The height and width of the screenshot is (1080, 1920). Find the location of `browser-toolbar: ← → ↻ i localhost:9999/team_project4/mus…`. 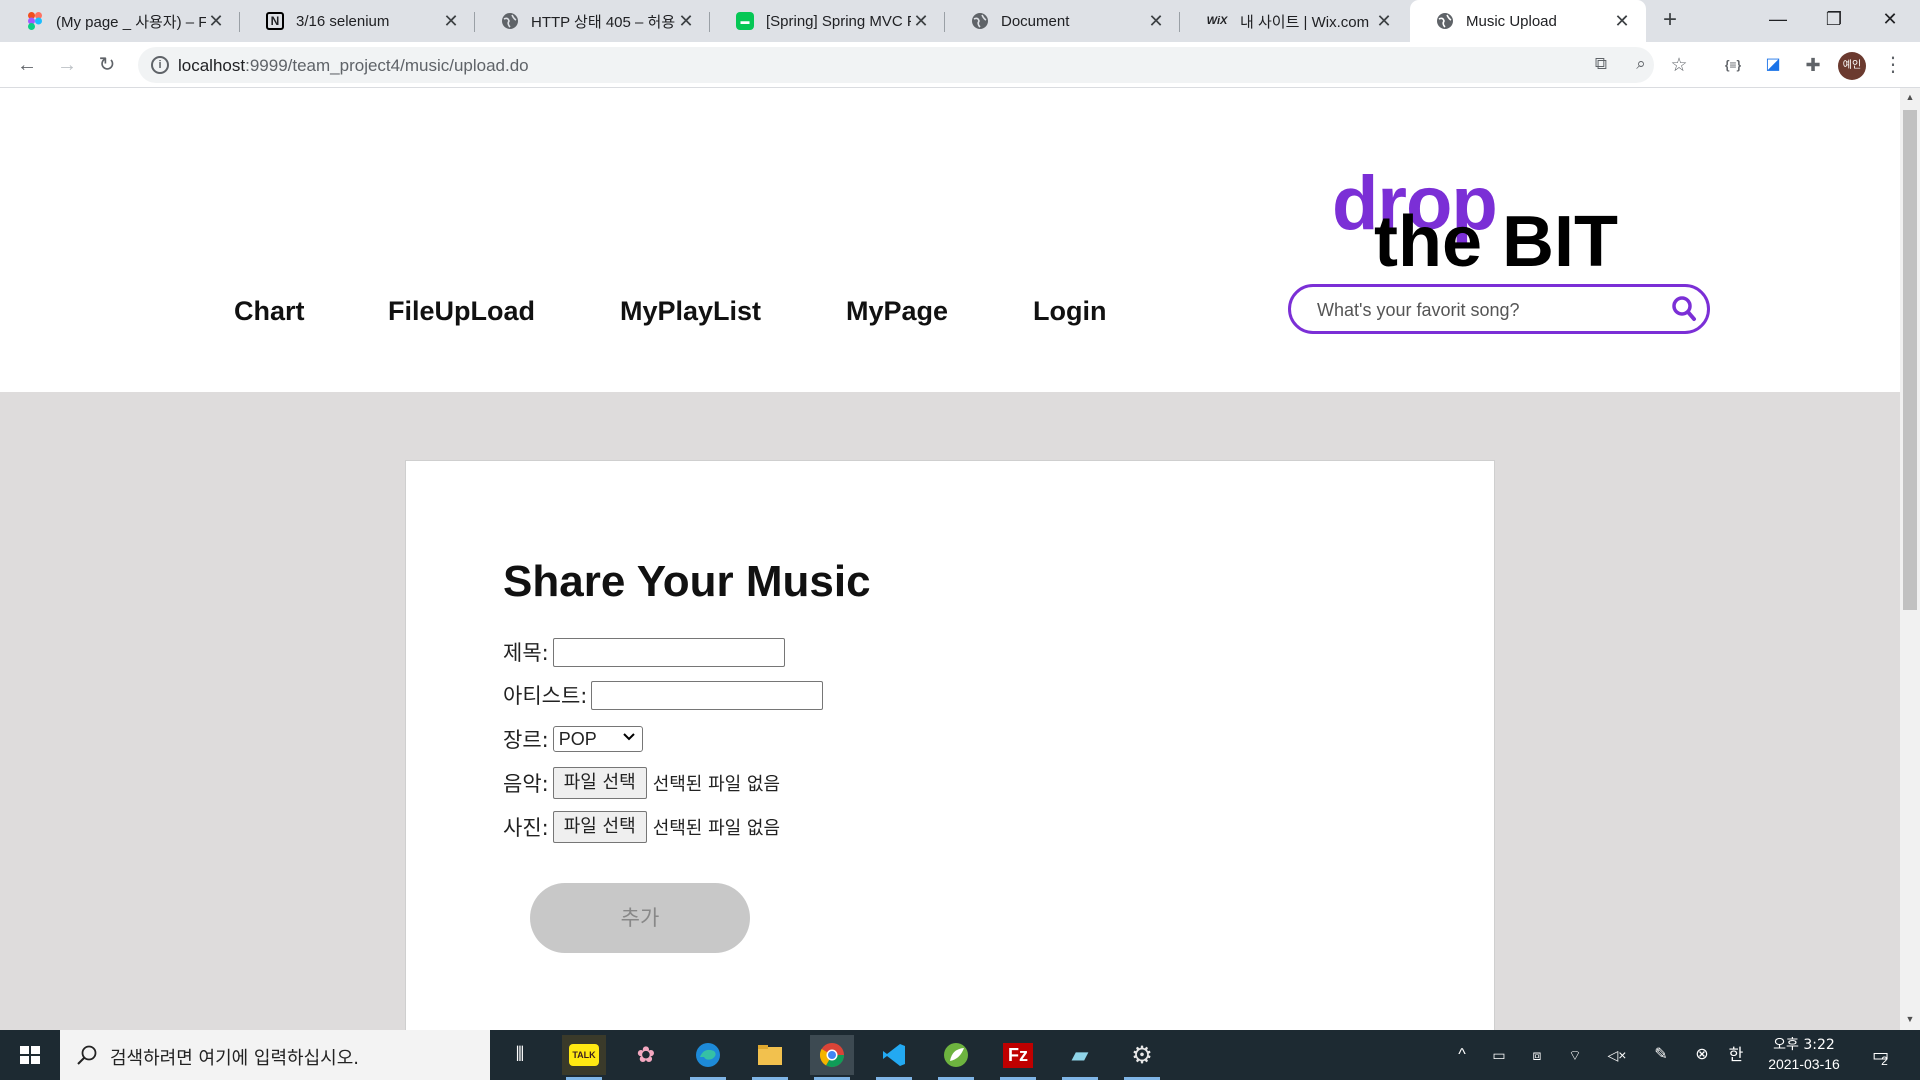

browser-toolbar: ← → ↻ i localhost:9999/team_project4/mus… is located at coordinates (960, 65).